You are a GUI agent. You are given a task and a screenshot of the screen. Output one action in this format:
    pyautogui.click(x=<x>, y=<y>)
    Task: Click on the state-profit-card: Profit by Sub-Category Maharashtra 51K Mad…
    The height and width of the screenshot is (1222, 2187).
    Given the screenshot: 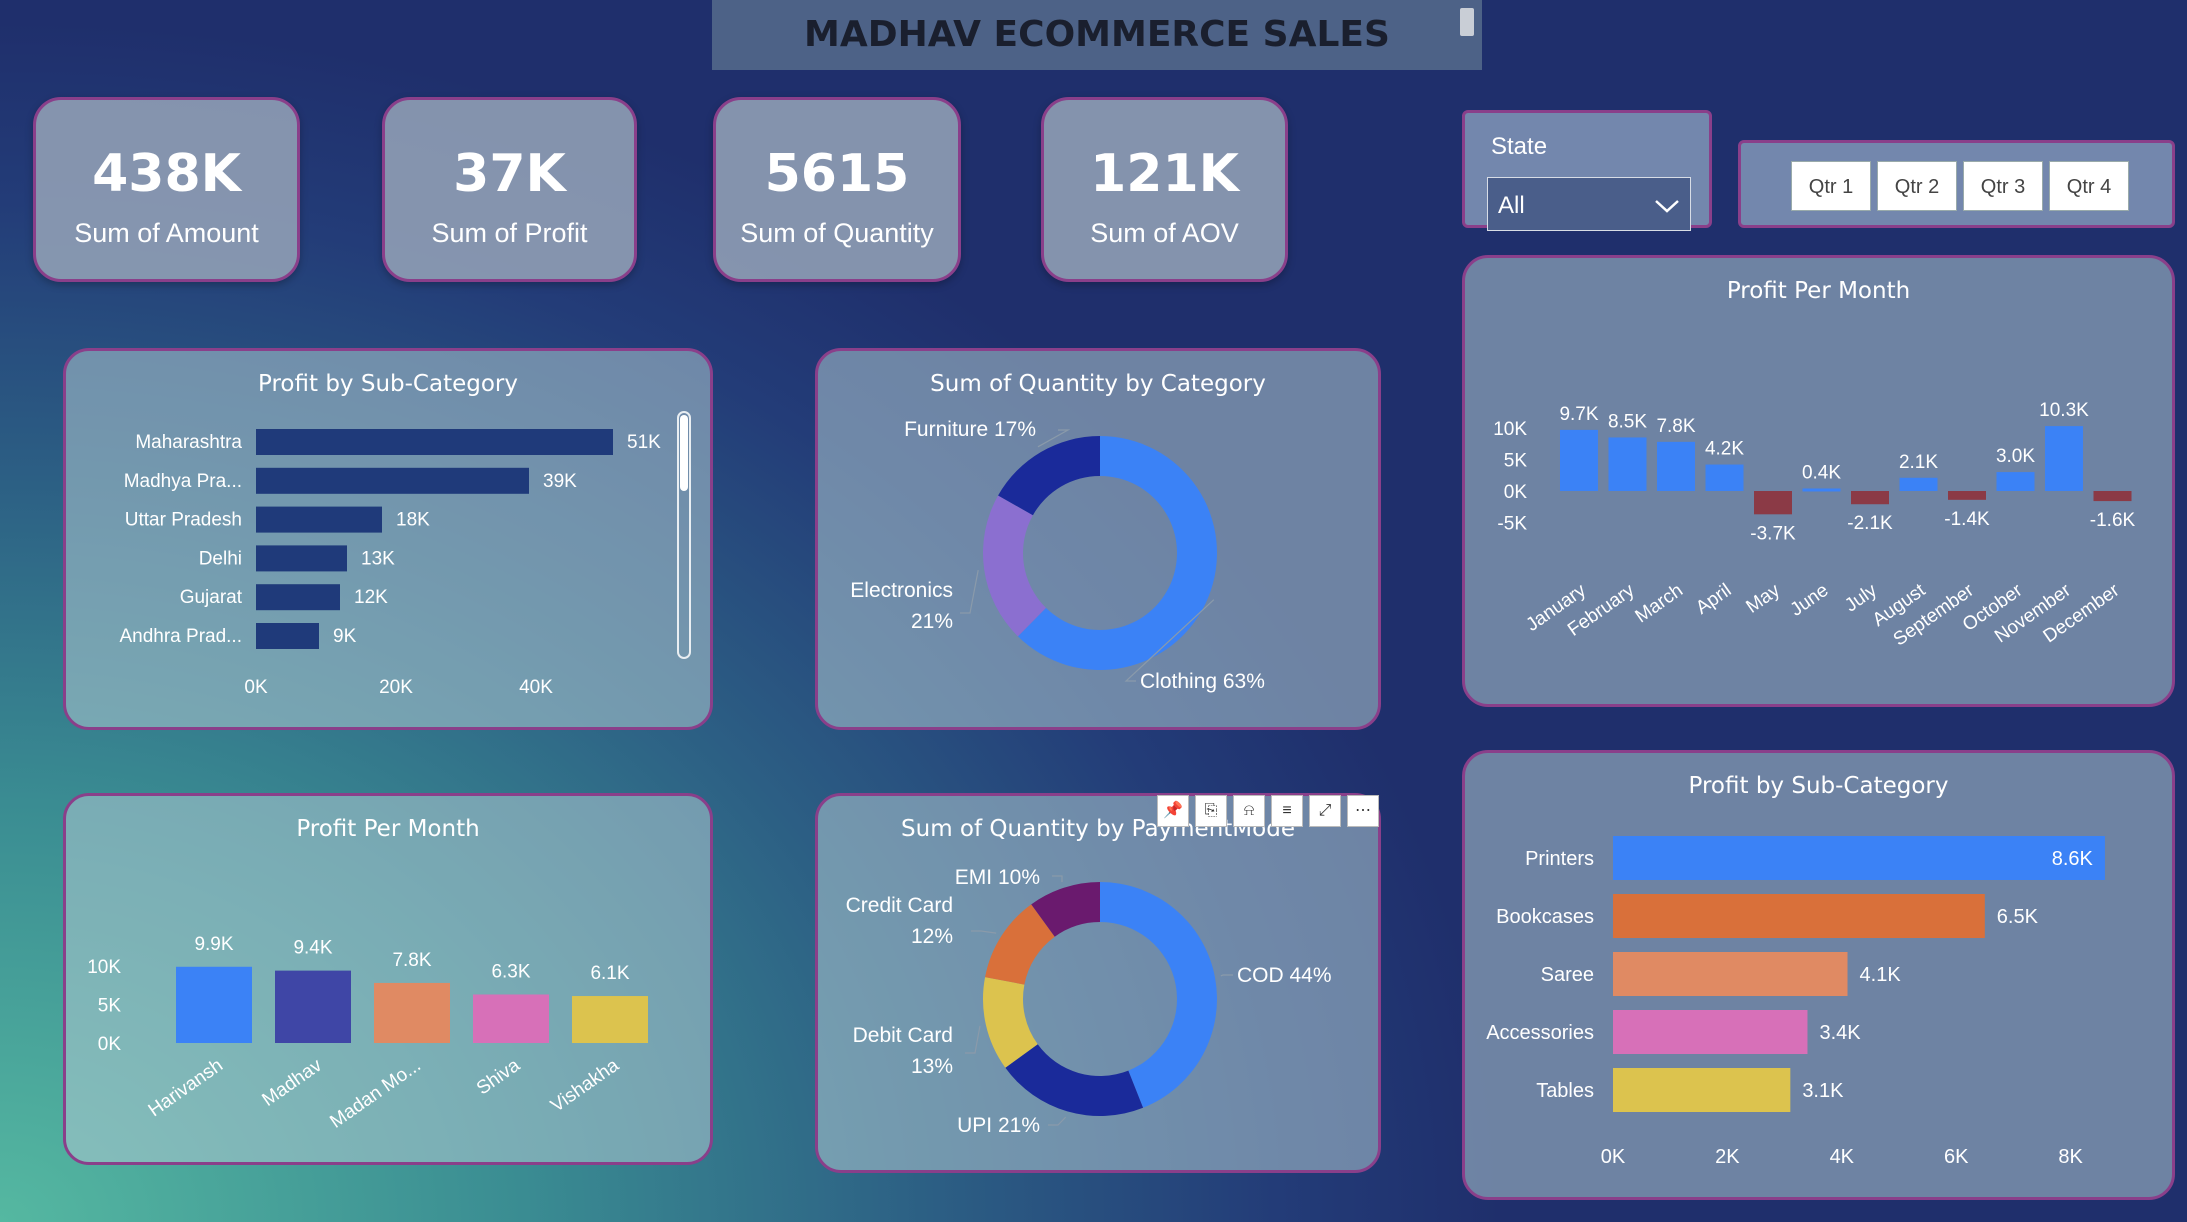 What is the action you would take?
    pyautogui.click(x=388, y=539)
    